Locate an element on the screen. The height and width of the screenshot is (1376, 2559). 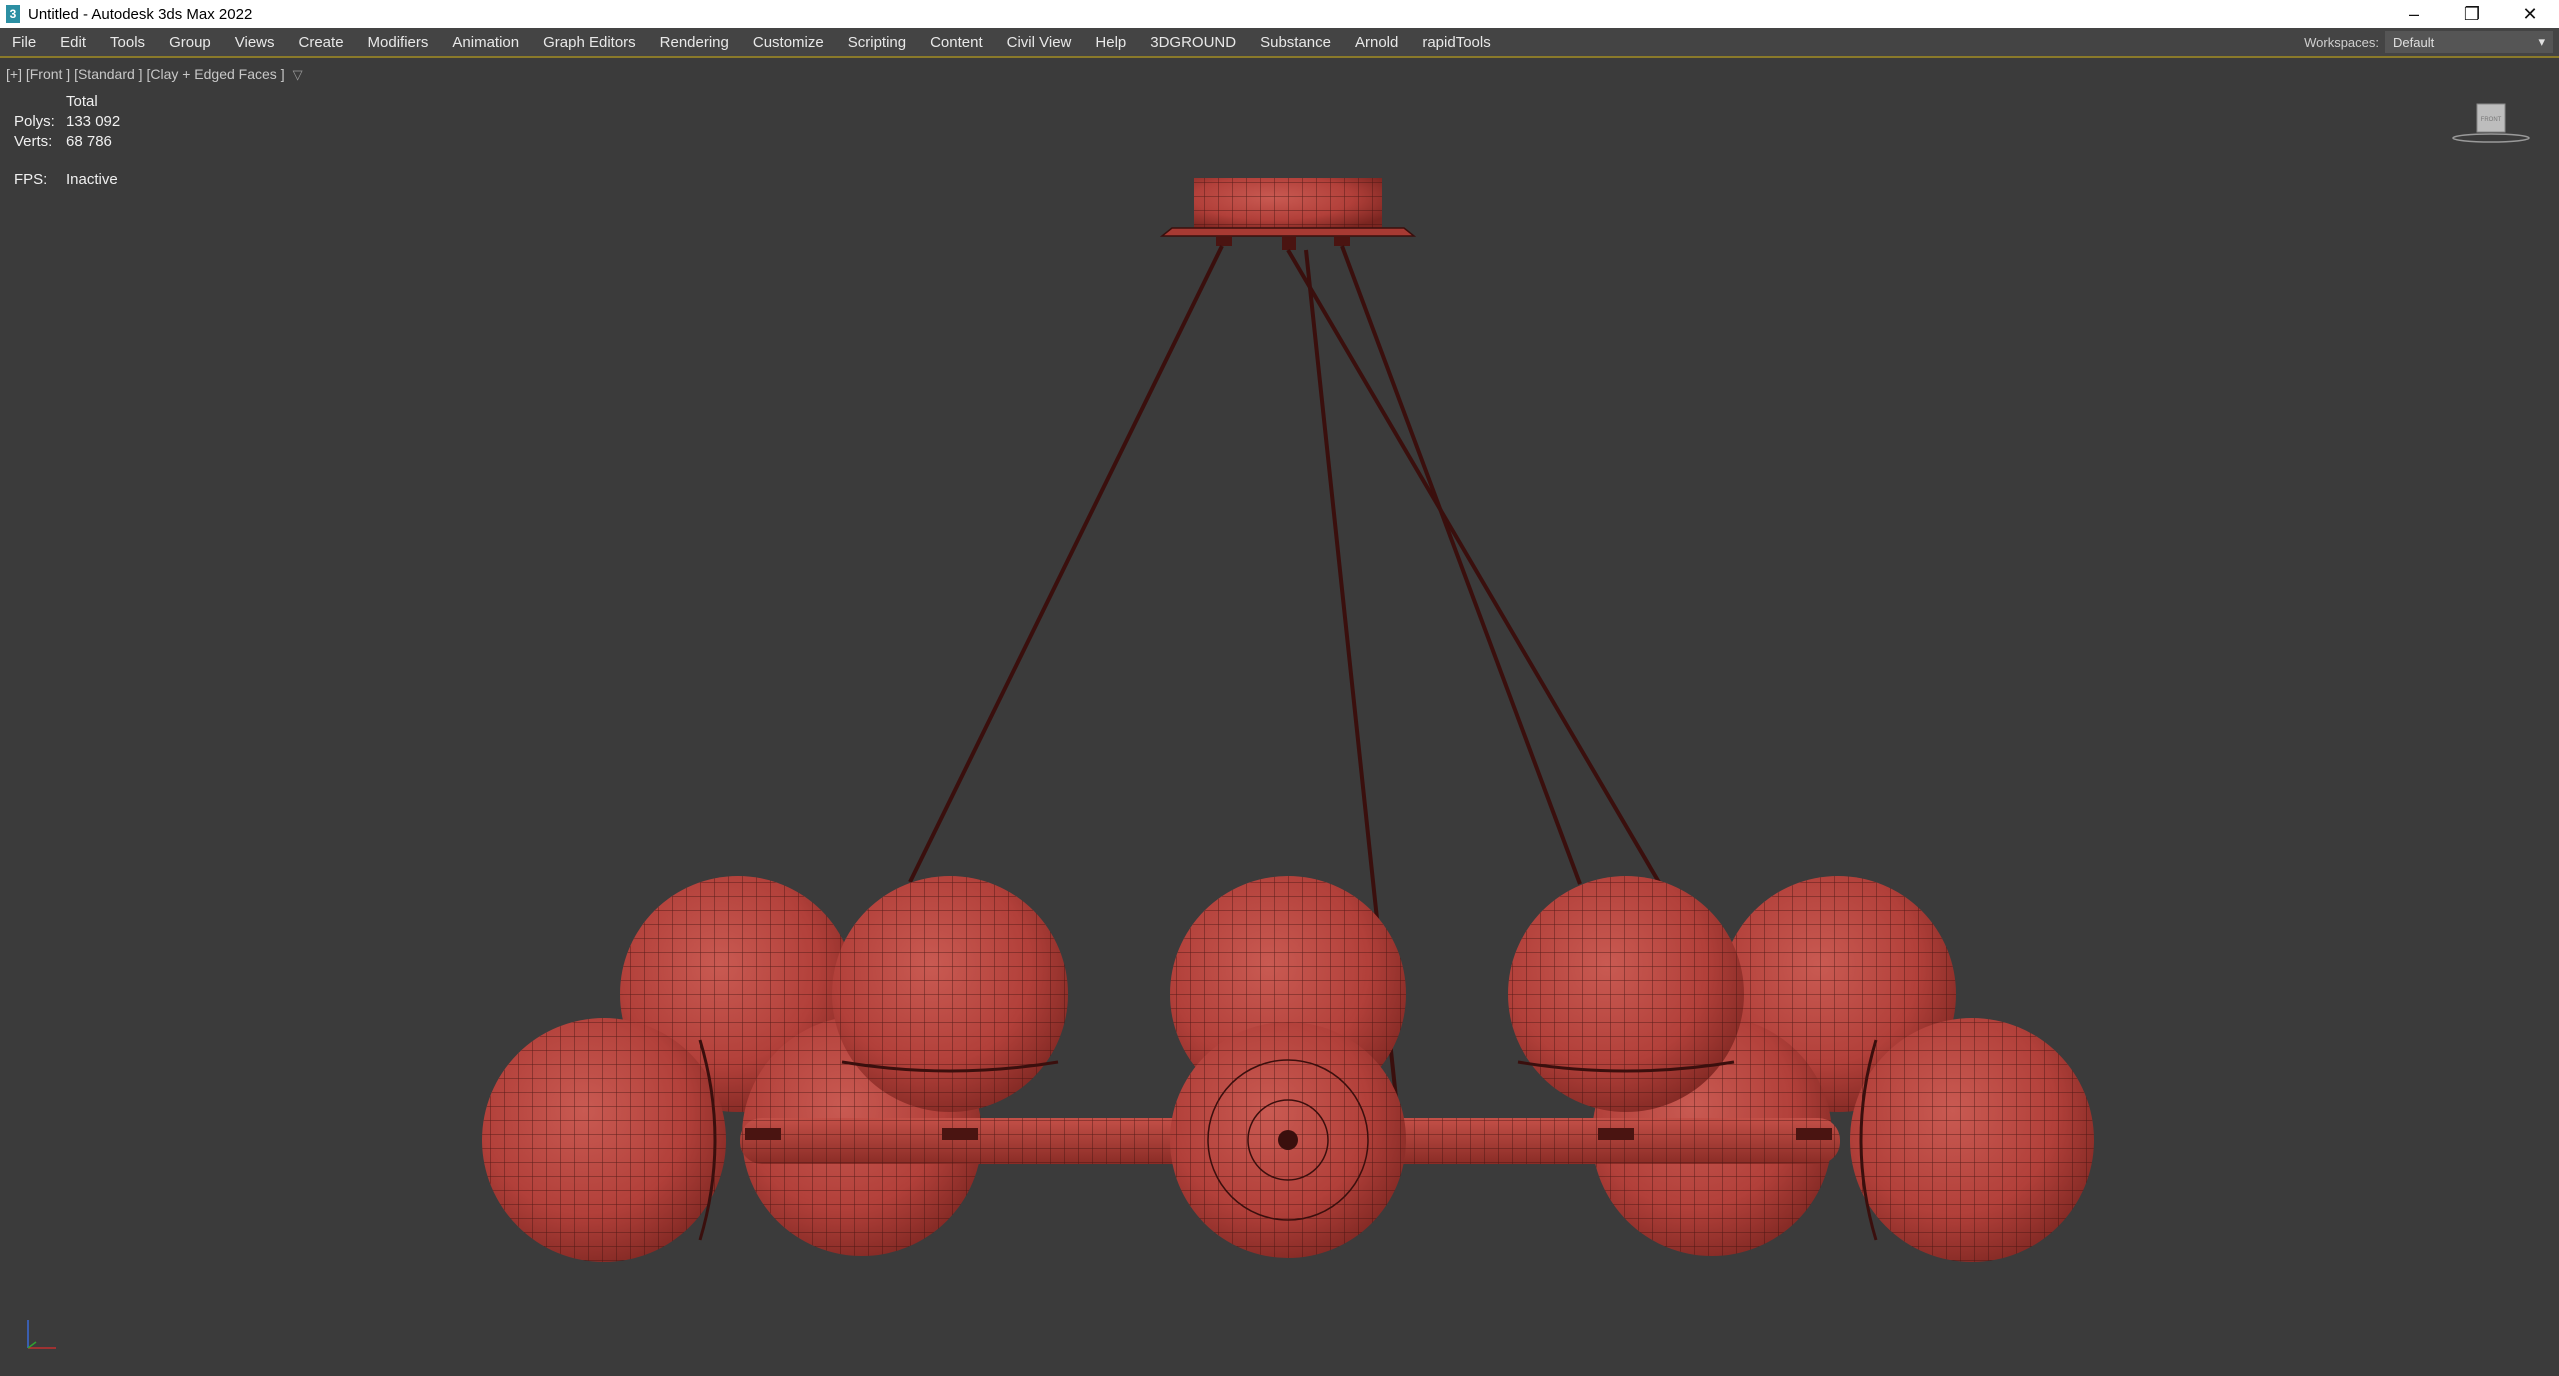
menu-animation: Animation is located at coordinates (485, 42).